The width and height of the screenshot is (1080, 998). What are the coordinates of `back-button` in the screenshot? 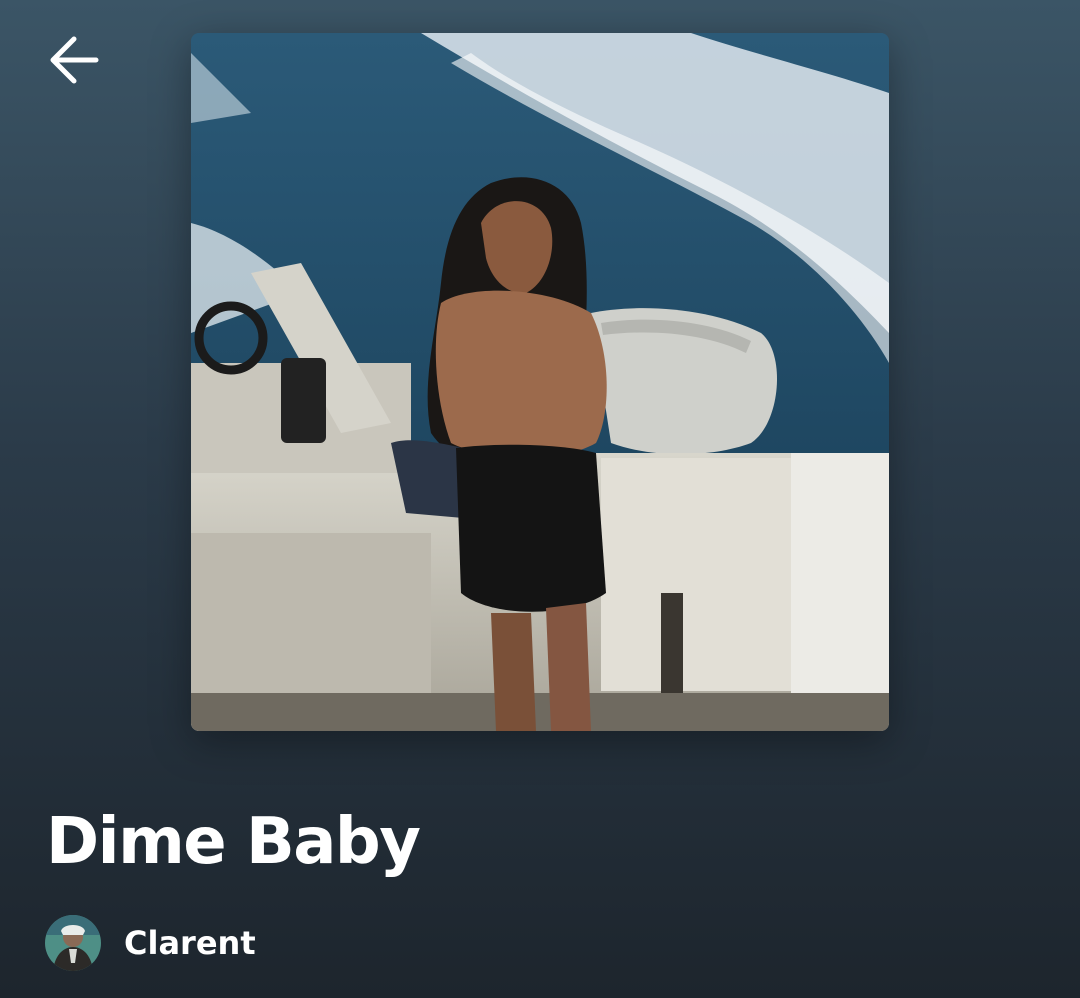 It's located at (74, 60).